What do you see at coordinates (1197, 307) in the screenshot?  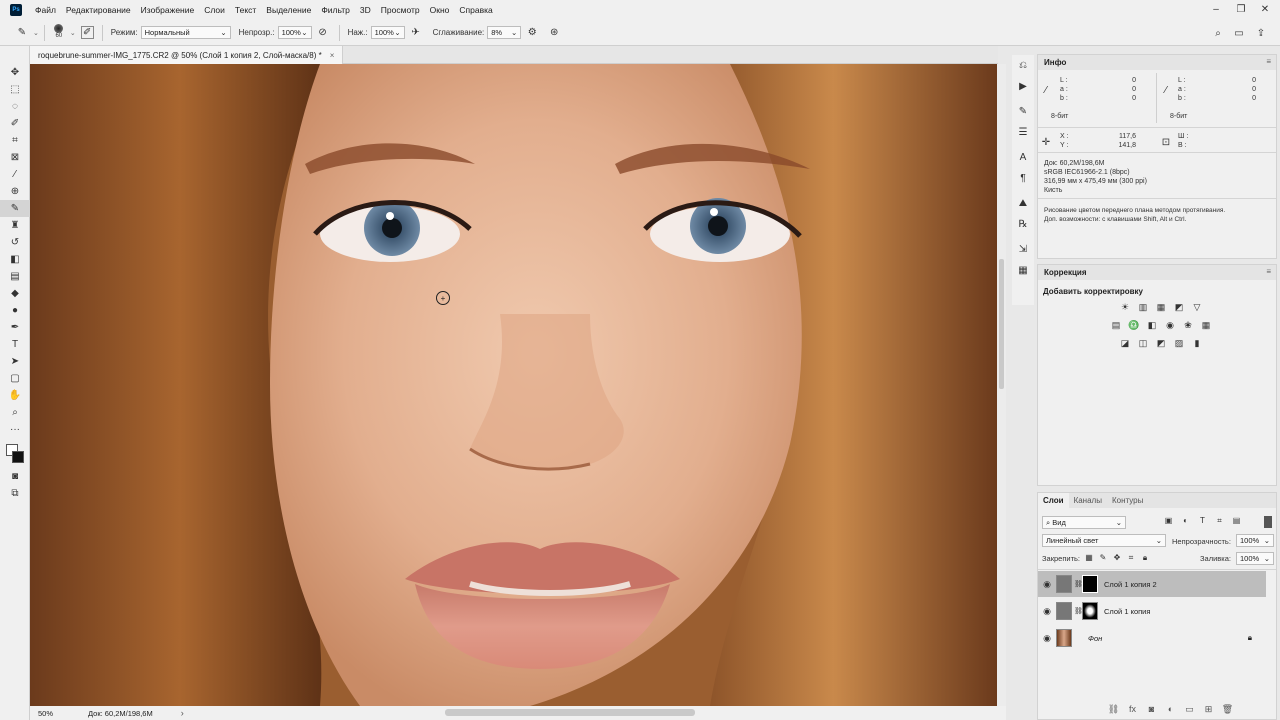 I see `vibrance-icon: ▽` at bounding box center [1197, 307].